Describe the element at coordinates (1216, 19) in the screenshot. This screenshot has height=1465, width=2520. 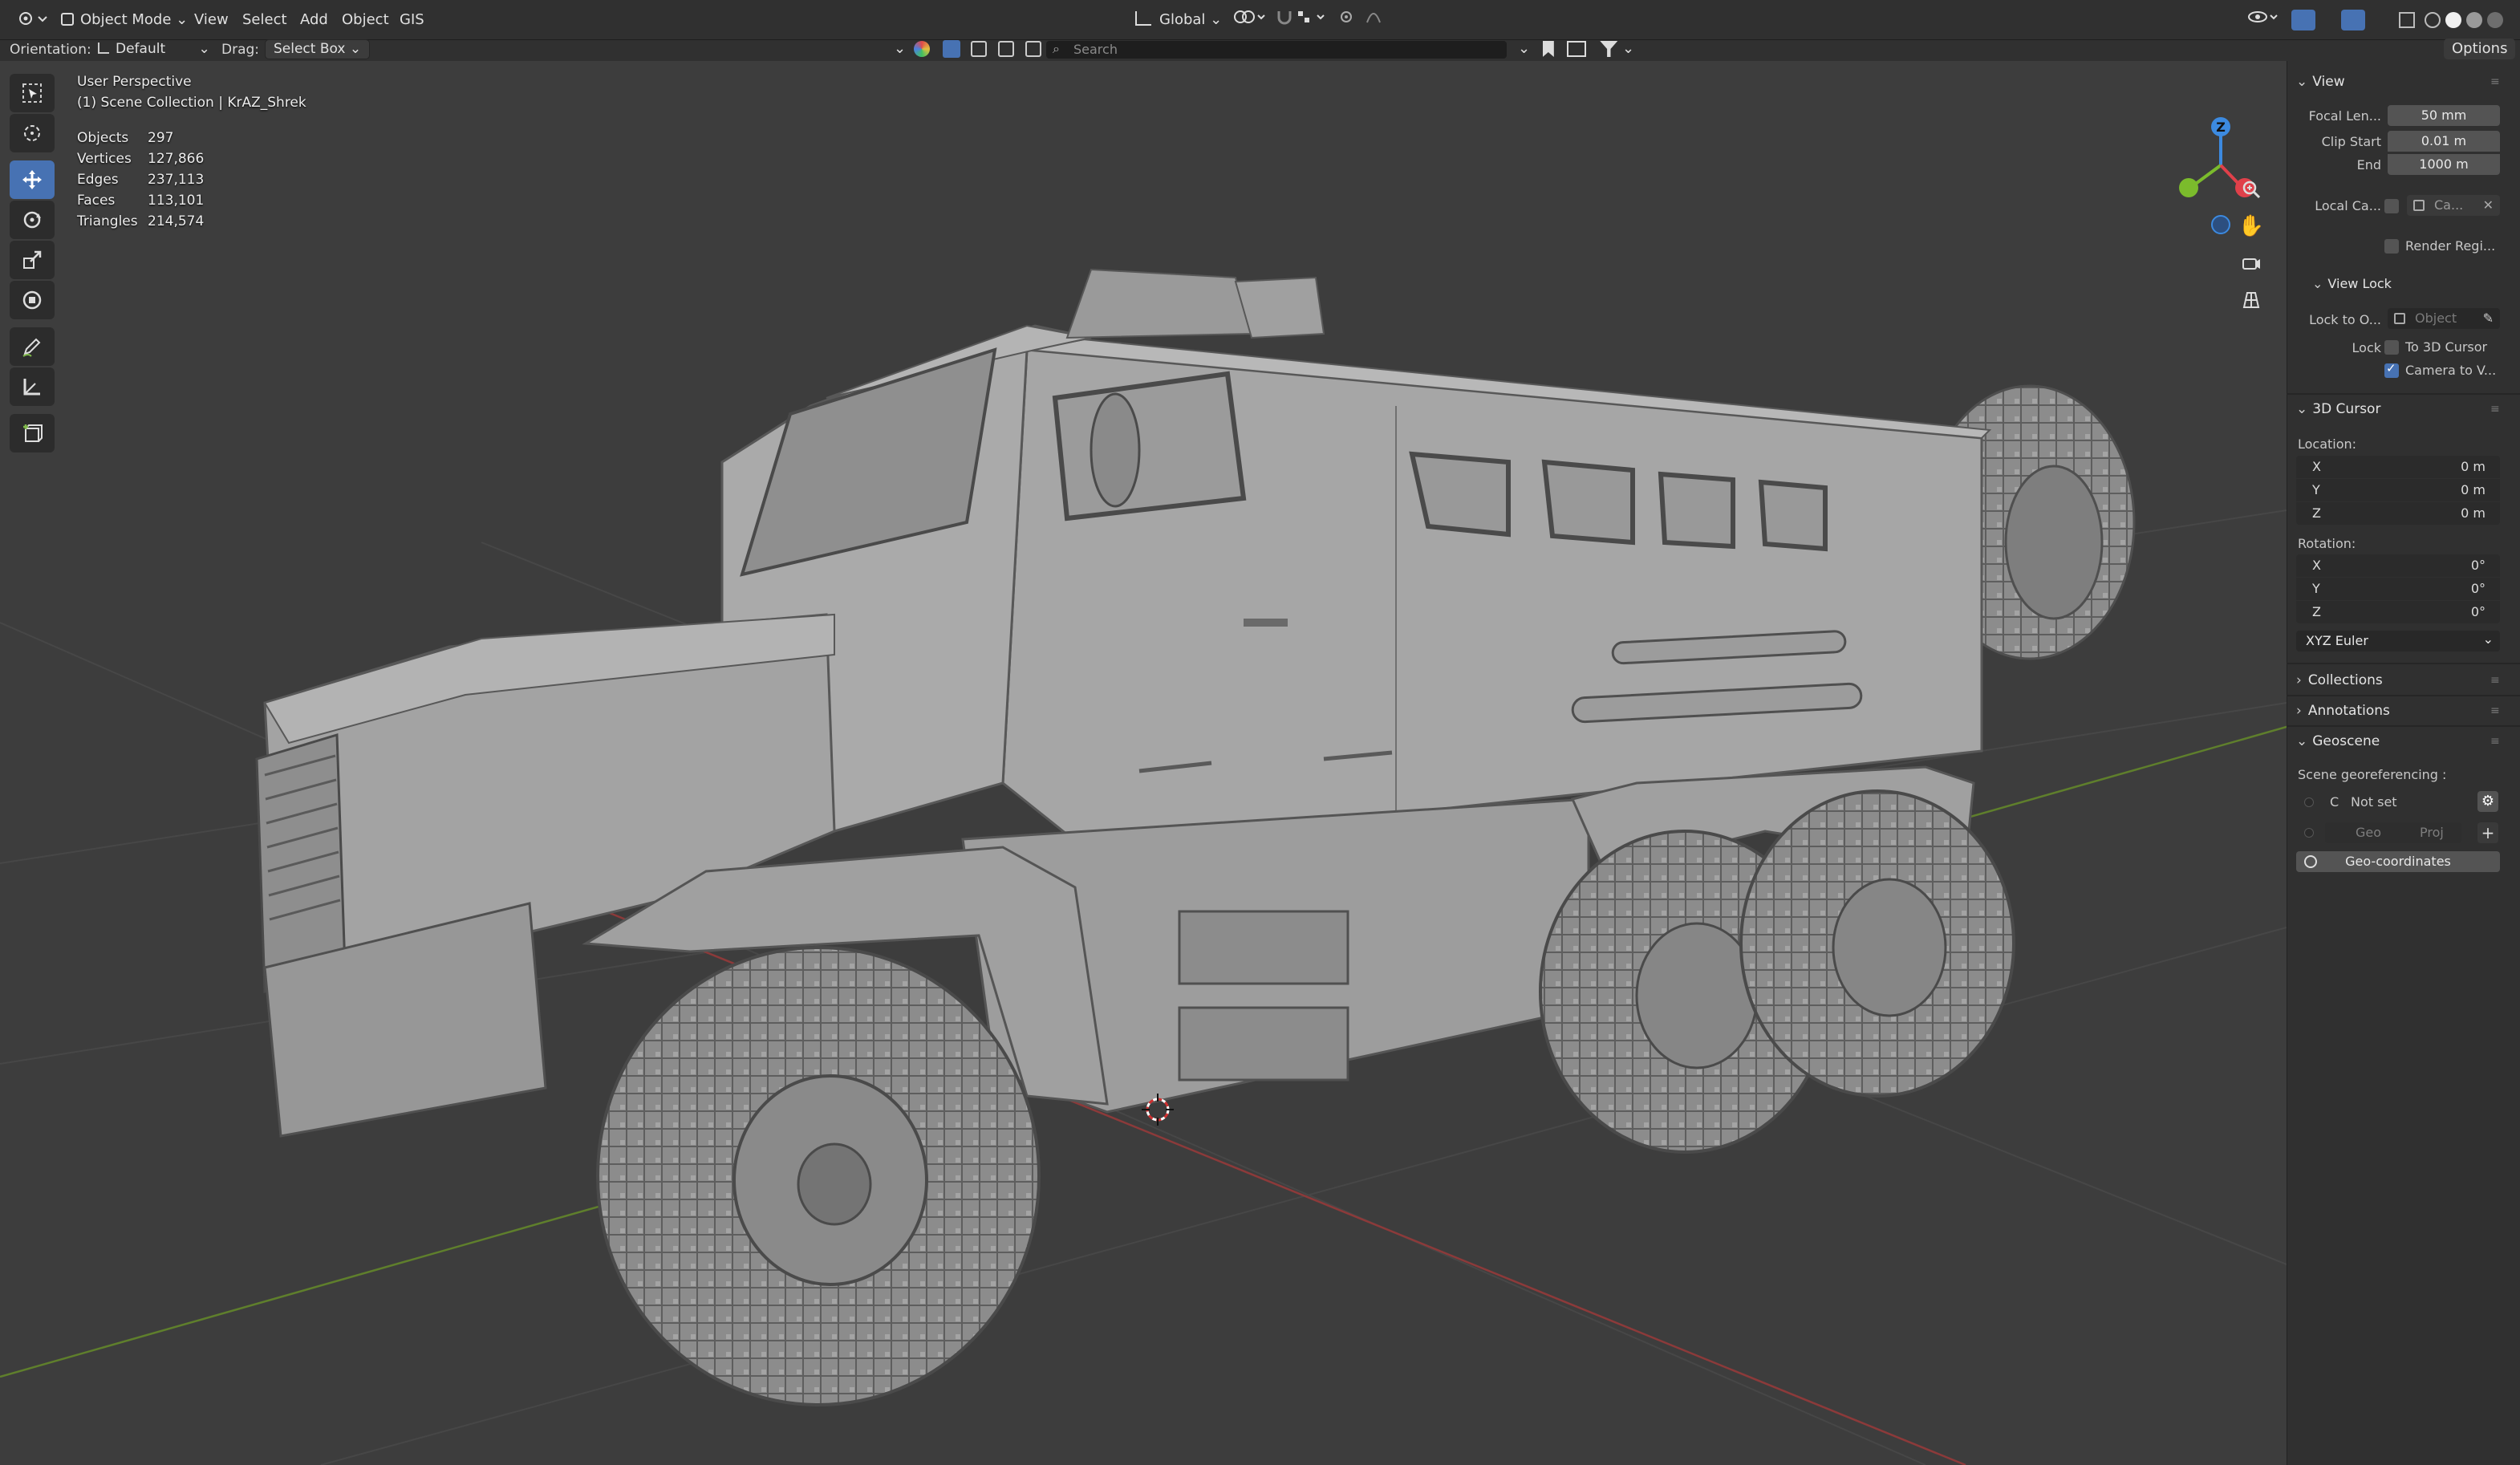
I see `chevron-down-icon: ⌄` at that location.